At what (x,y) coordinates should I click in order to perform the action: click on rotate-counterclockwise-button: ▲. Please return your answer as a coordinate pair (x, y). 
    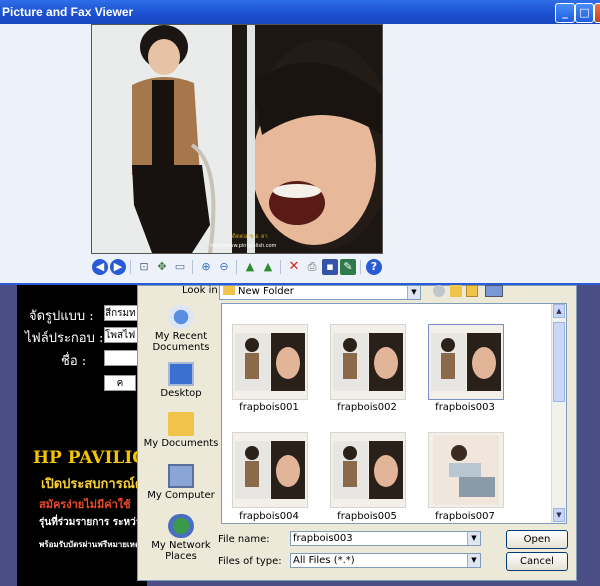
    Looking at the image, I should click on (268, 267).